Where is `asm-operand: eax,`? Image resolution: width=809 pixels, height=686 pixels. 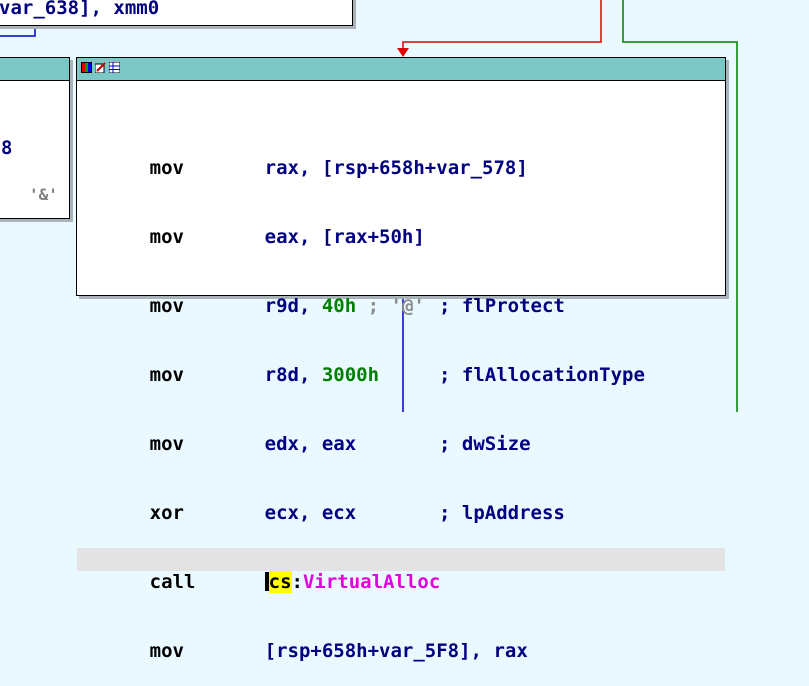
asm-operand: eax, is located at coordinates (287, 237).